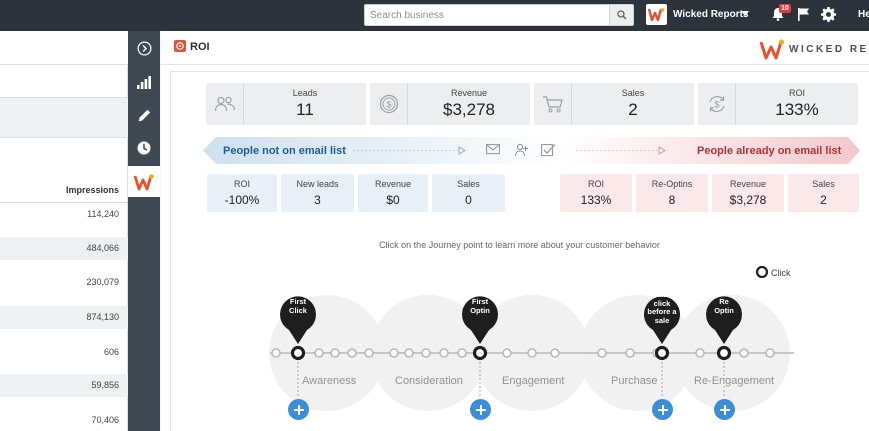 This screenshot has width=869, height=431. I want to click on search-box, so click(499, 15).